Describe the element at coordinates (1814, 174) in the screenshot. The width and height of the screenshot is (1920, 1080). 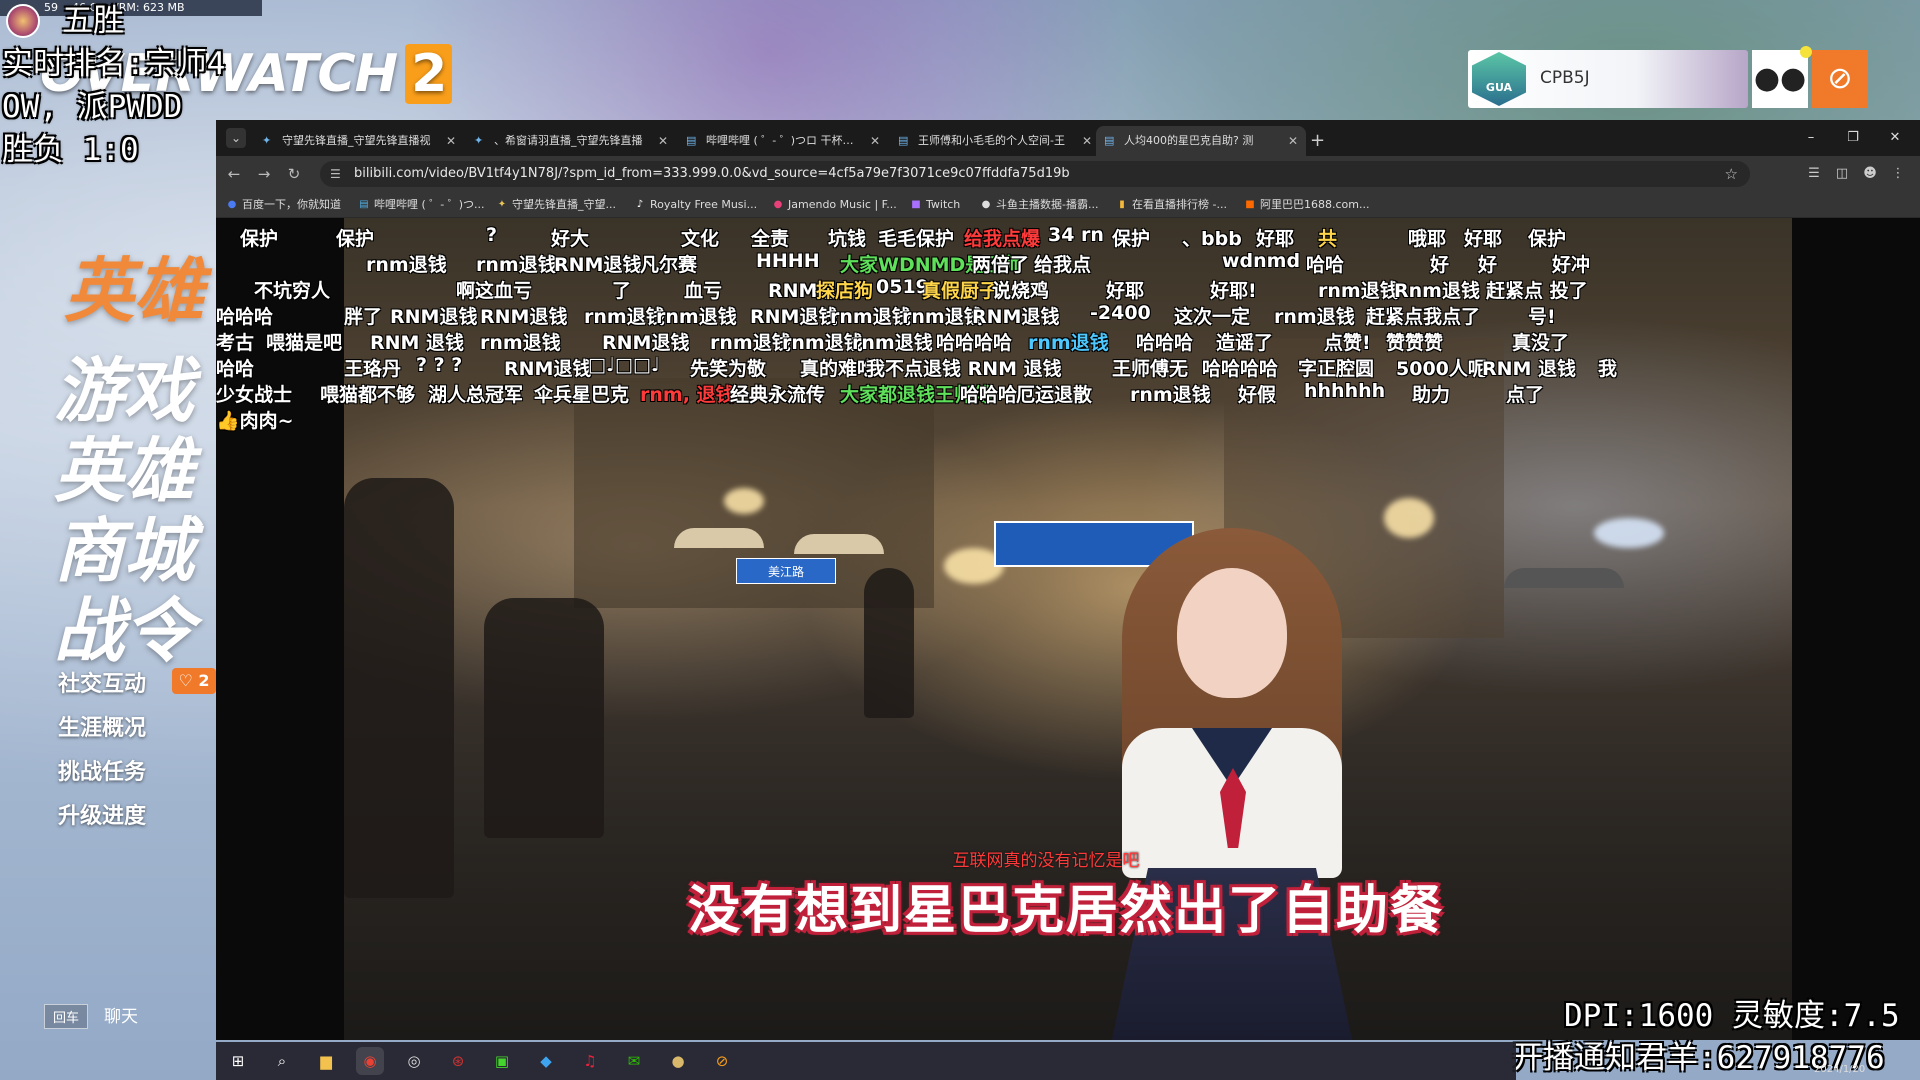
I see `media-control-icon: ☰` at that location.